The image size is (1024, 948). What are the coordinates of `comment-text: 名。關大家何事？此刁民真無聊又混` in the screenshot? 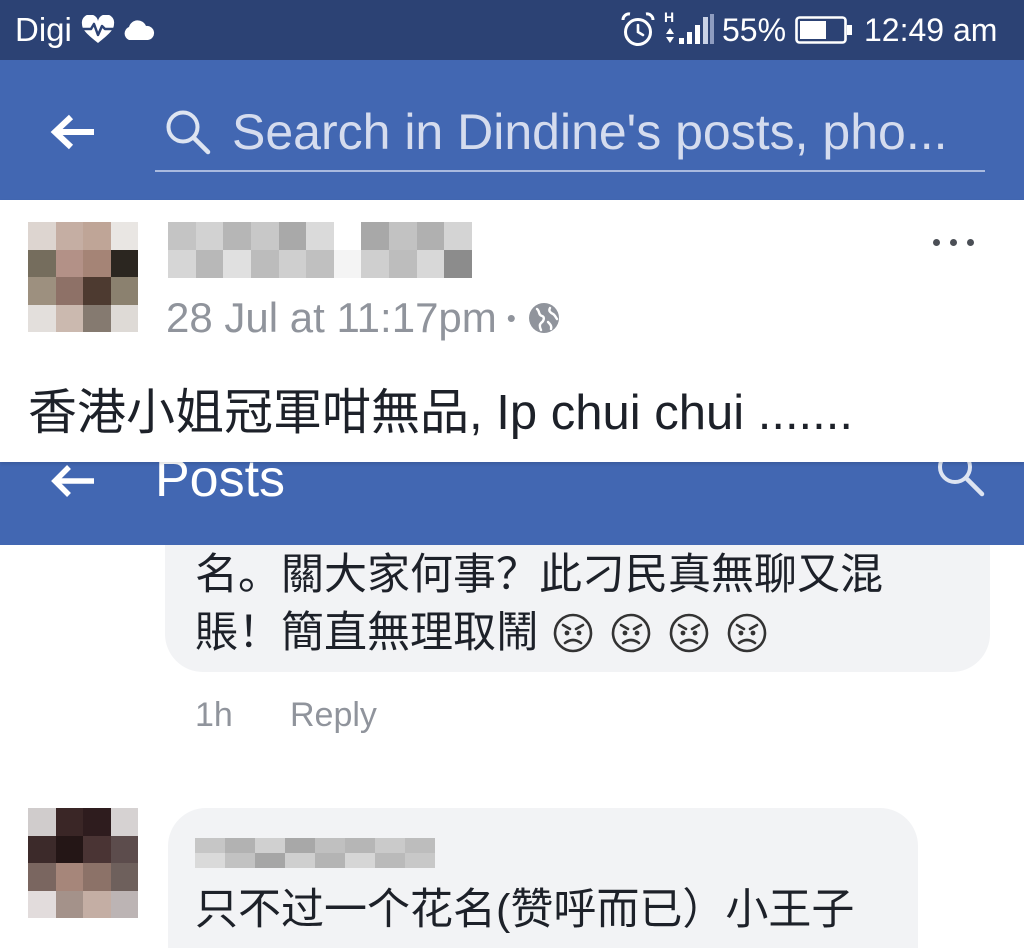 It's located at (539, 575).